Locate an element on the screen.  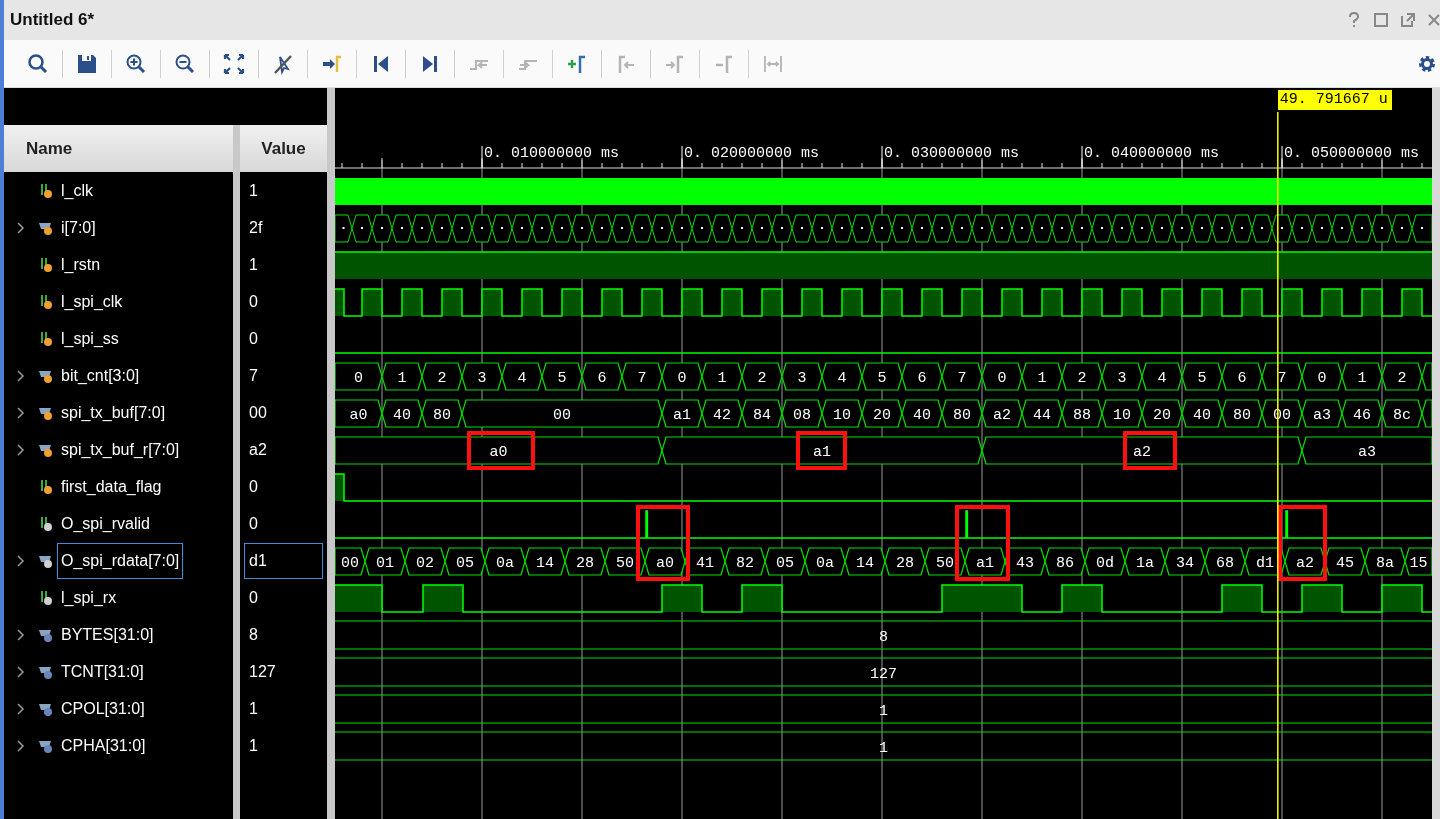
bus-value: 6 is located at coordinates (922, 378).